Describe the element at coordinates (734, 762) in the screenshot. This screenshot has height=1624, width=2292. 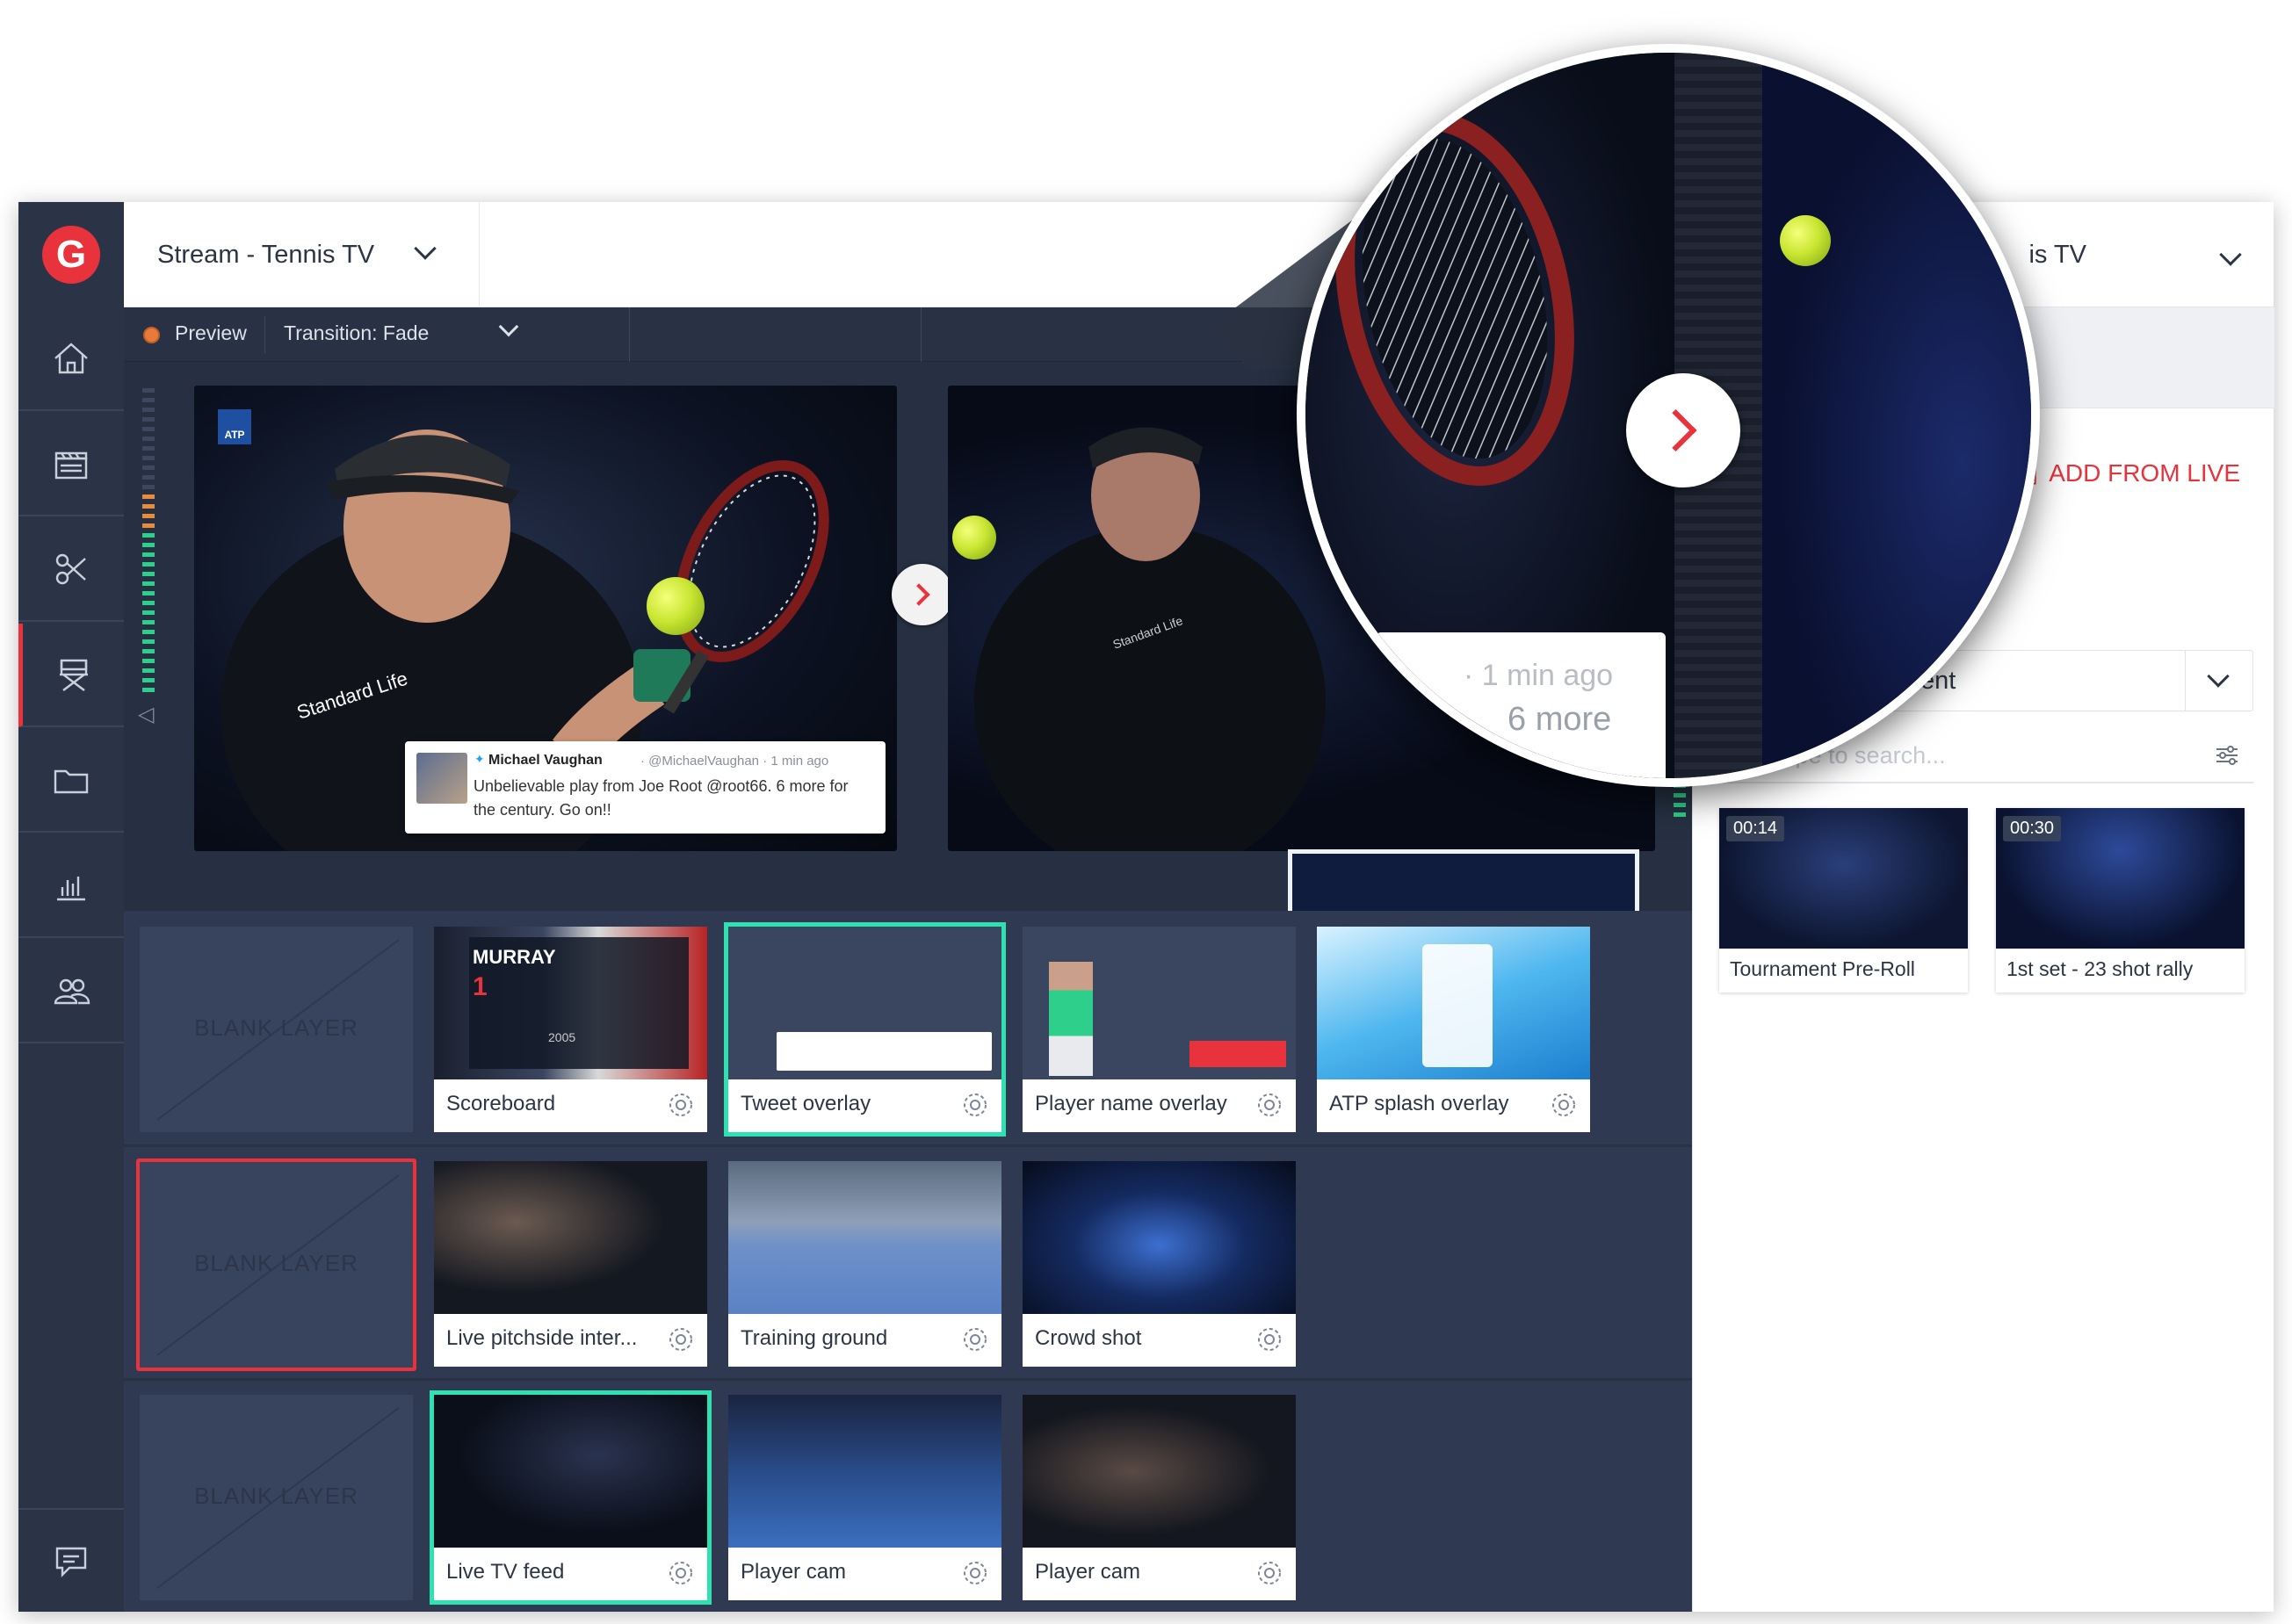
I see `tweet-meta: · @MichaelVaughan · 1 min ago` at that location.